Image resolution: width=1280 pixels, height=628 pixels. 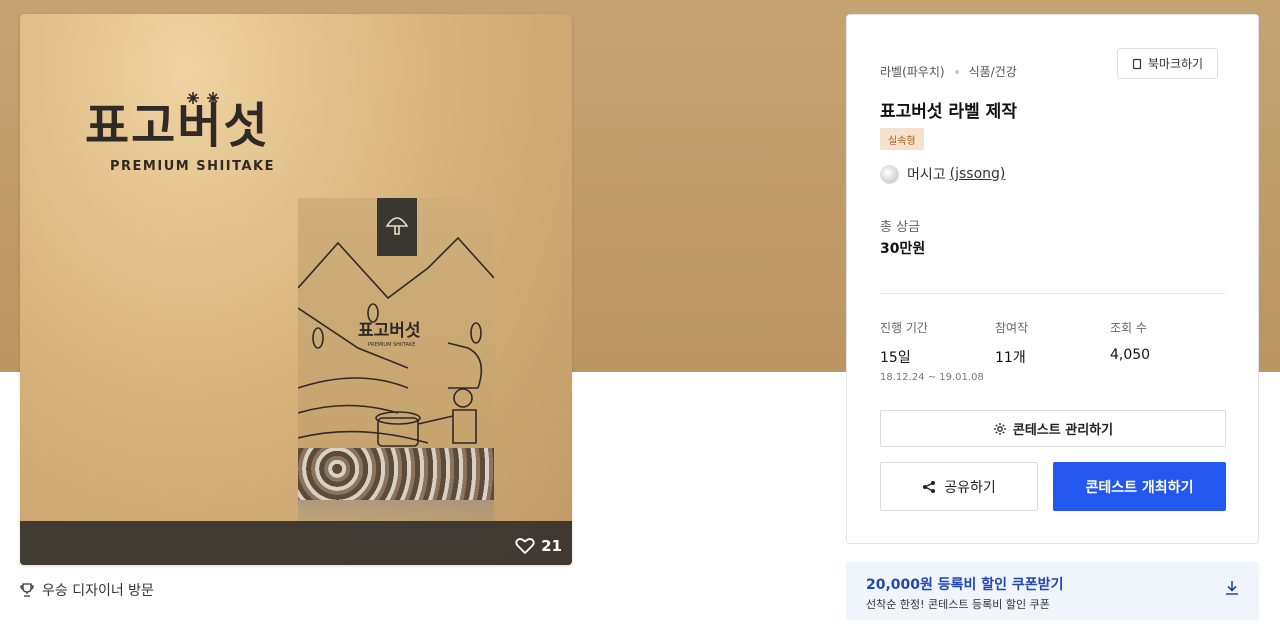 I want to click on product-package: 표고버섯 PREMIUM SHIITAKE, so click(x=396, y=349).